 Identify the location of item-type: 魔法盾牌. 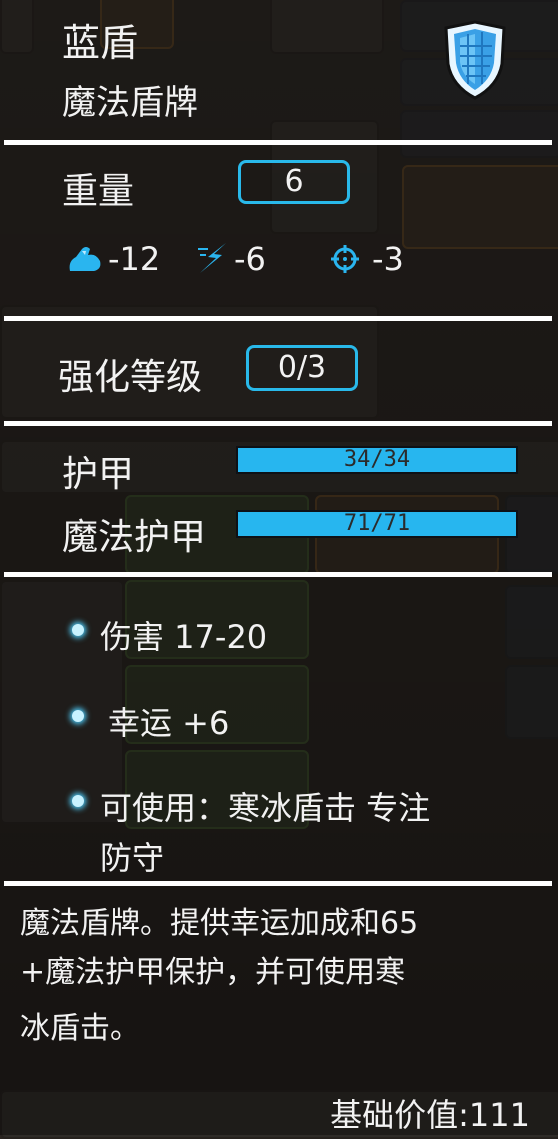
(130, 103).